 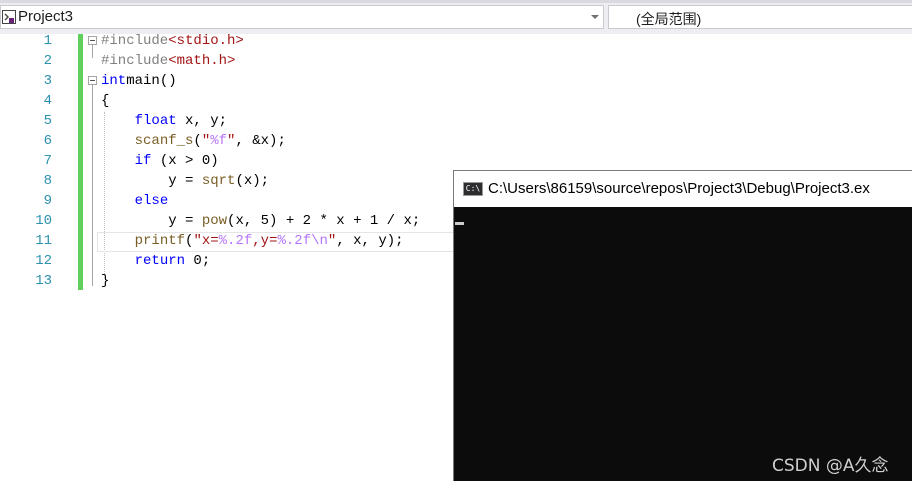 What do you see at coordinates (43, 241) in the screenshot?
I see `line-number: 11` at bounding box center [43, 241].